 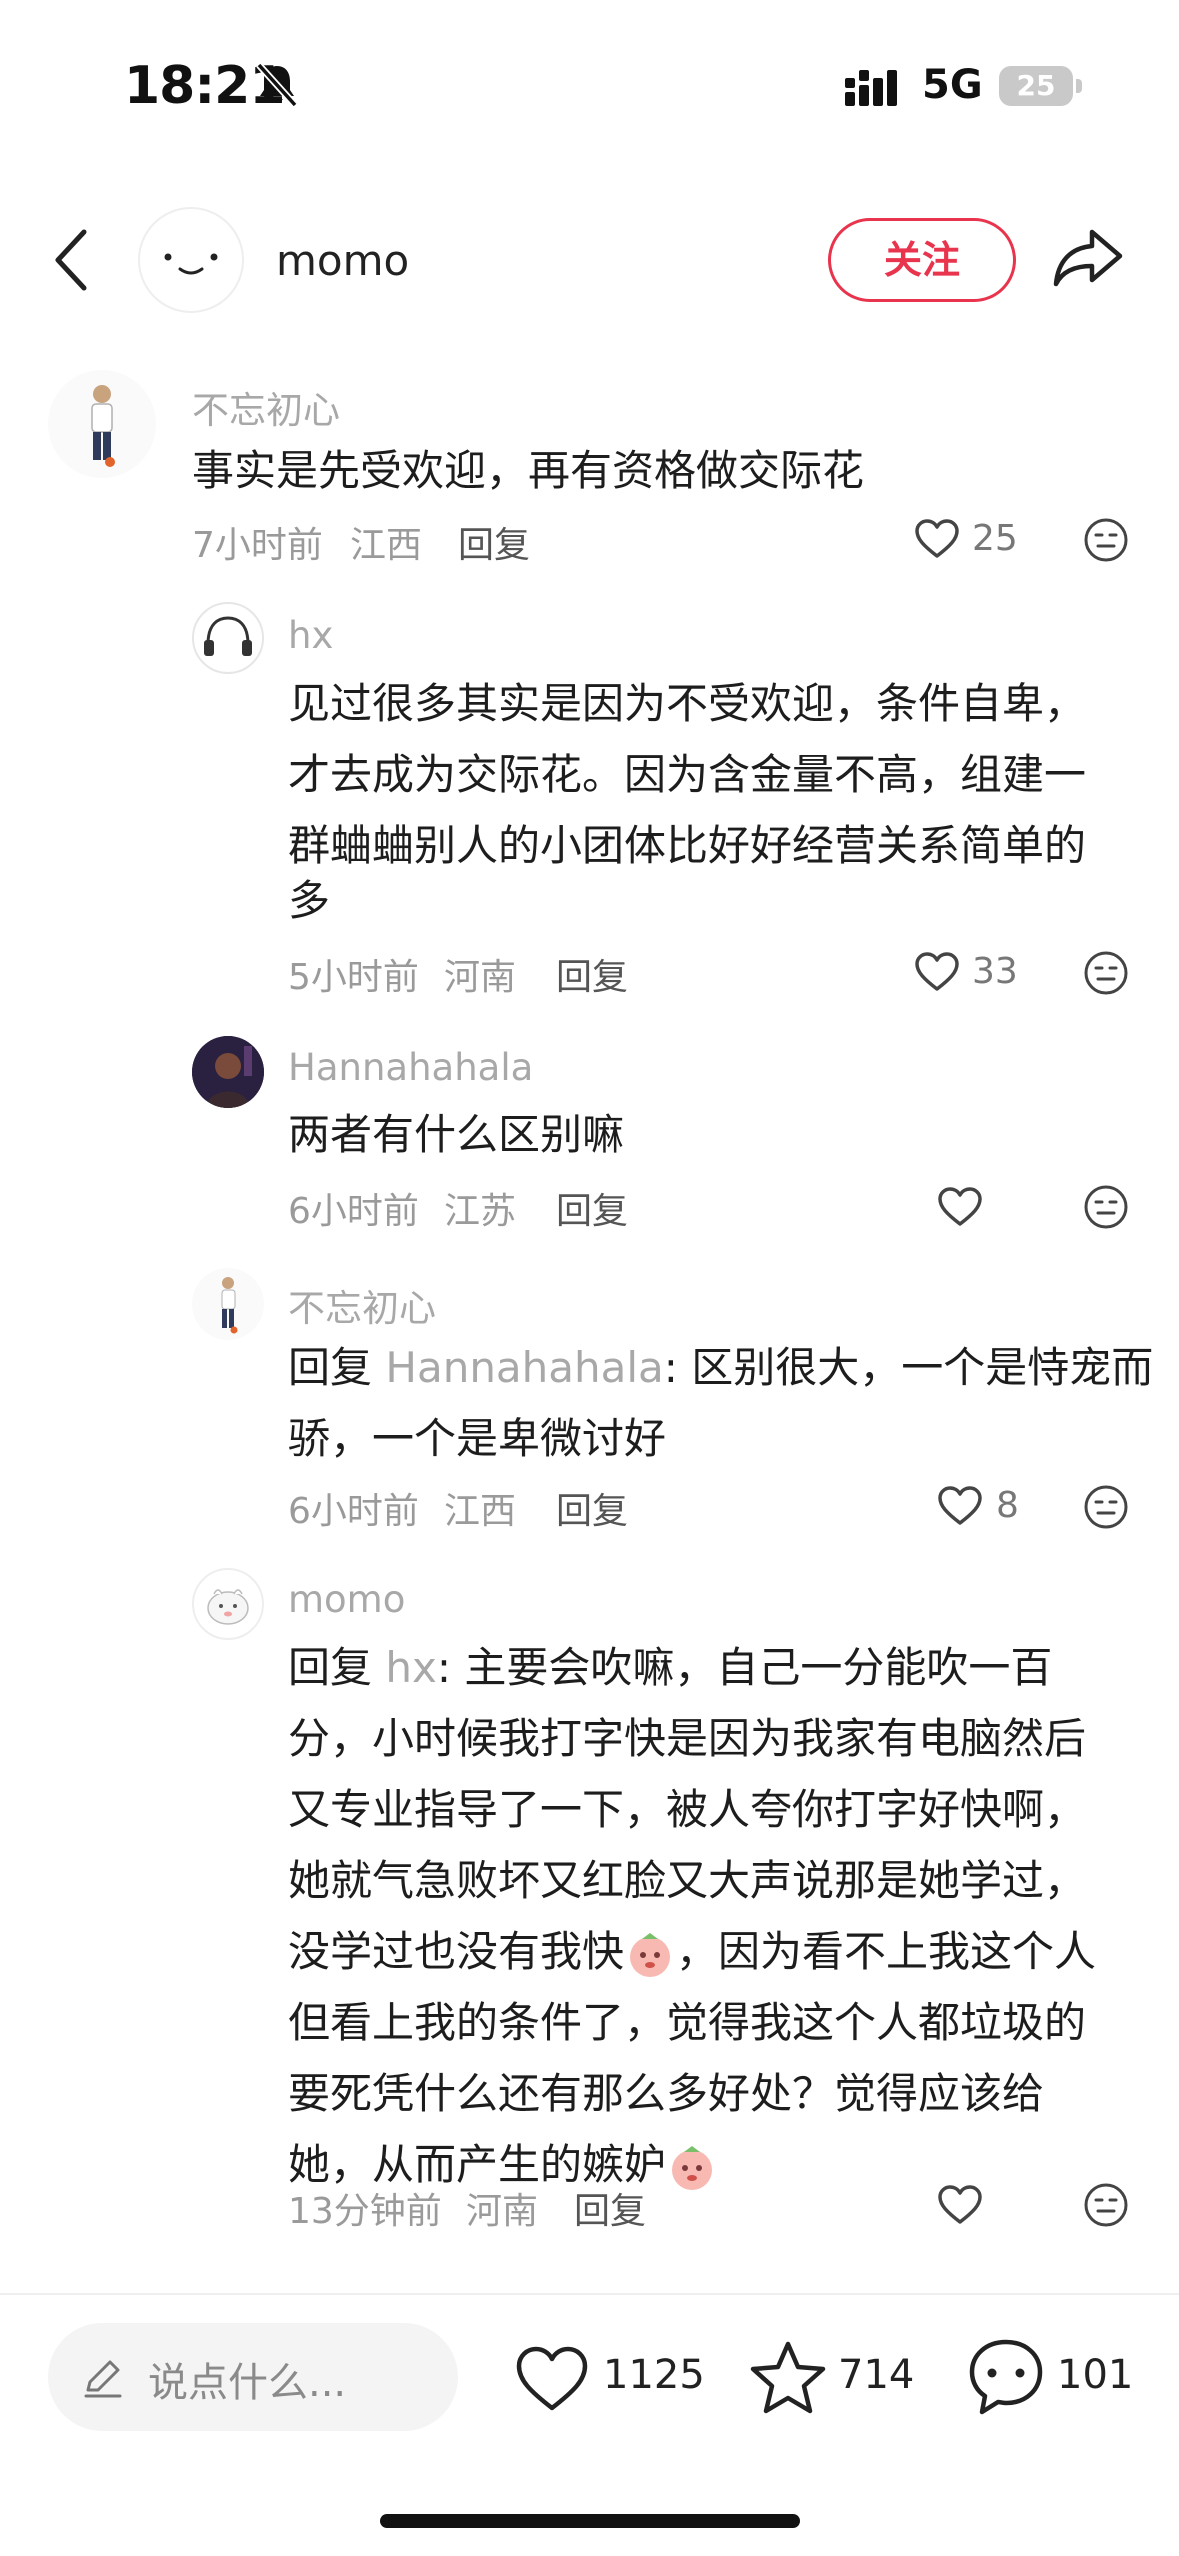 I want to click on star-icon, so click(x=788, y=2378).